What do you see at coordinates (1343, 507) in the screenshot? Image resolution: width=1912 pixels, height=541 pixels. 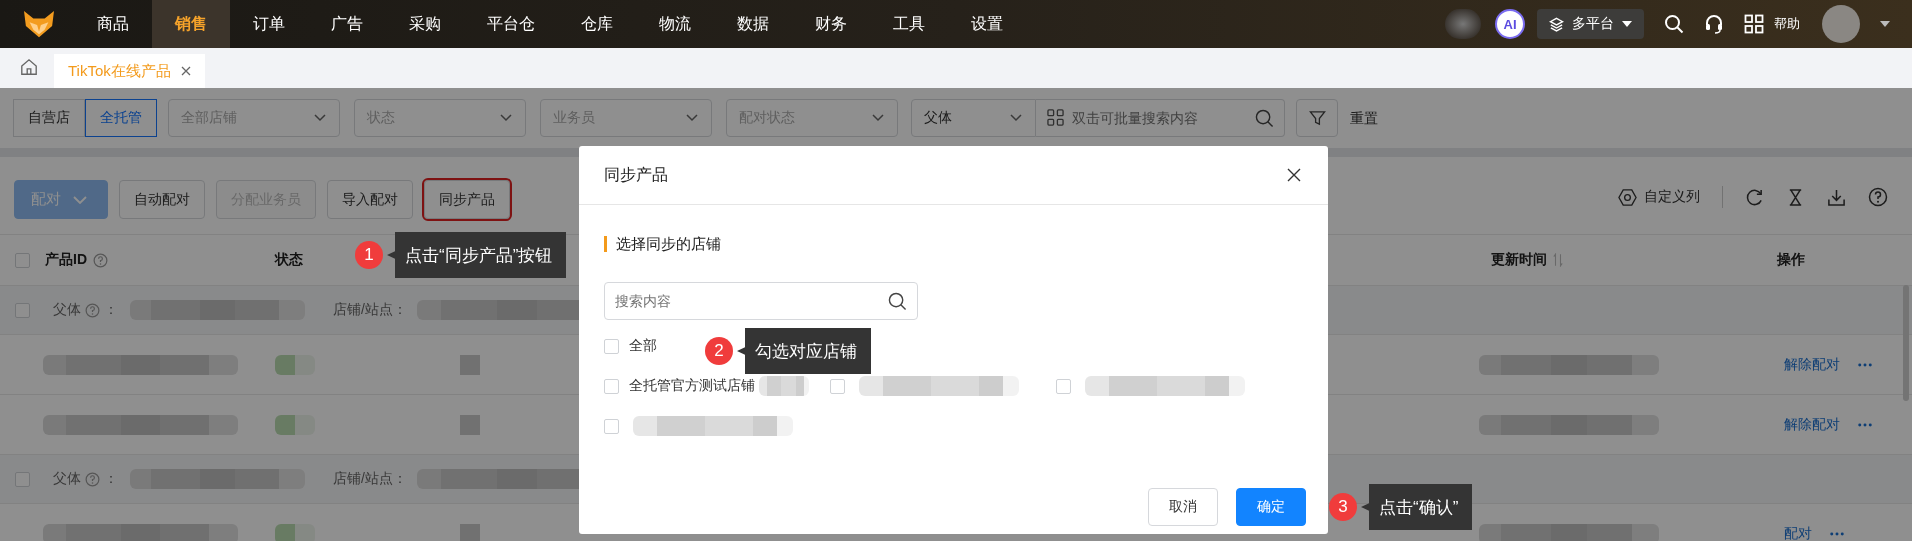 I see `step-badge: 3` at bounding box center [1343, 507].